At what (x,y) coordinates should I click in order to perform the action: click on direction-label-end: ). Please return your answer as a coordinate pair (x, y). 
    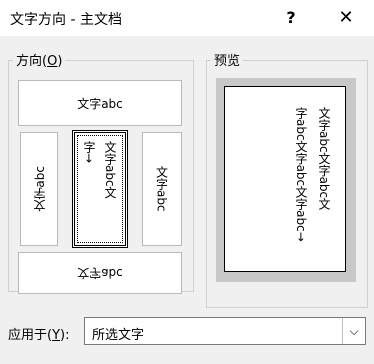
    Looking at the image, I should click on (60, 61).